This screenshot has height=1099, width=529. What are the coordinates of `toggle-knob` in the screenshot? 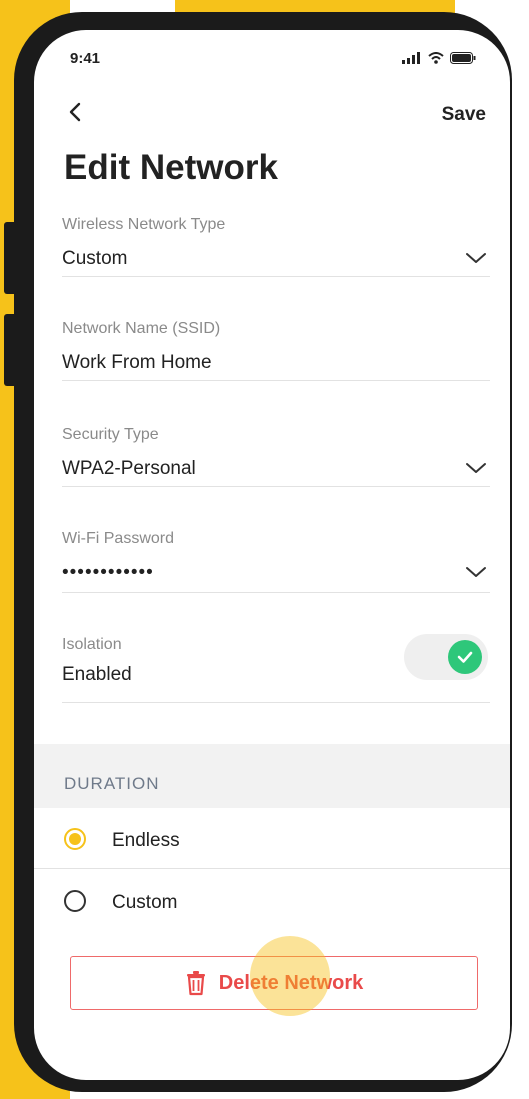 It's located at (465, 657).